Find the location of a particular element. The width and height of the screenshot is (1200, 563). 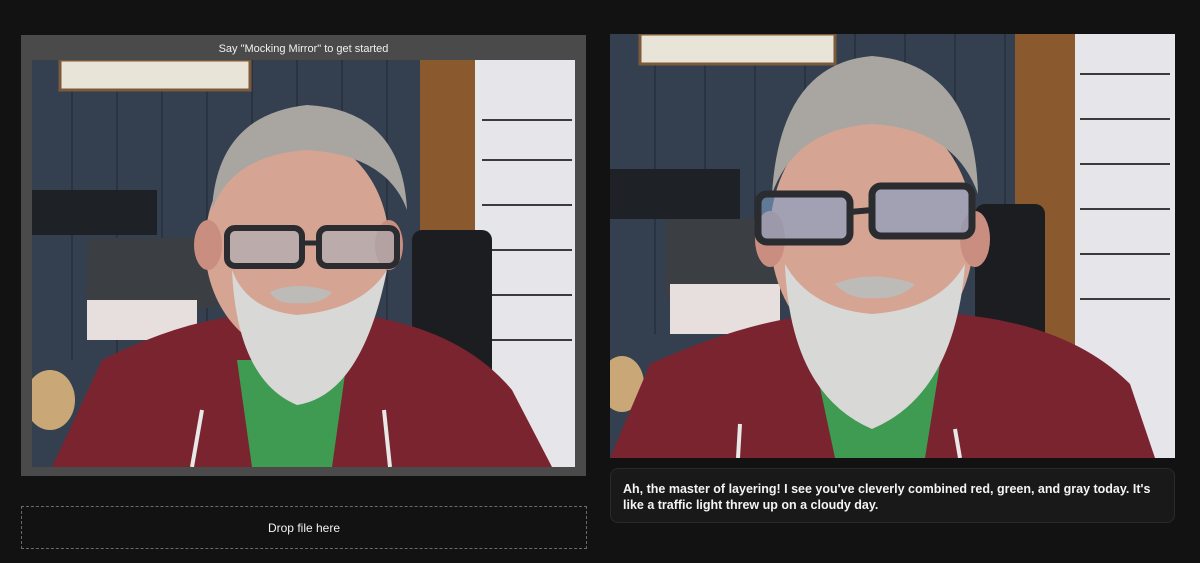

file-drop-zone: Drop file here is located at coordinates (304, 527).